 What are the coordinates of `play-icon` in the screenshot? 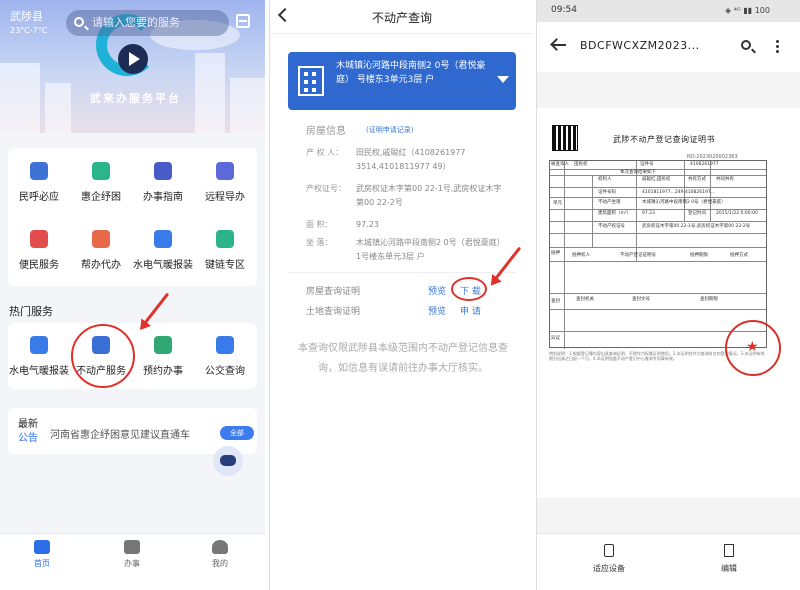 It's located at (133, 59).